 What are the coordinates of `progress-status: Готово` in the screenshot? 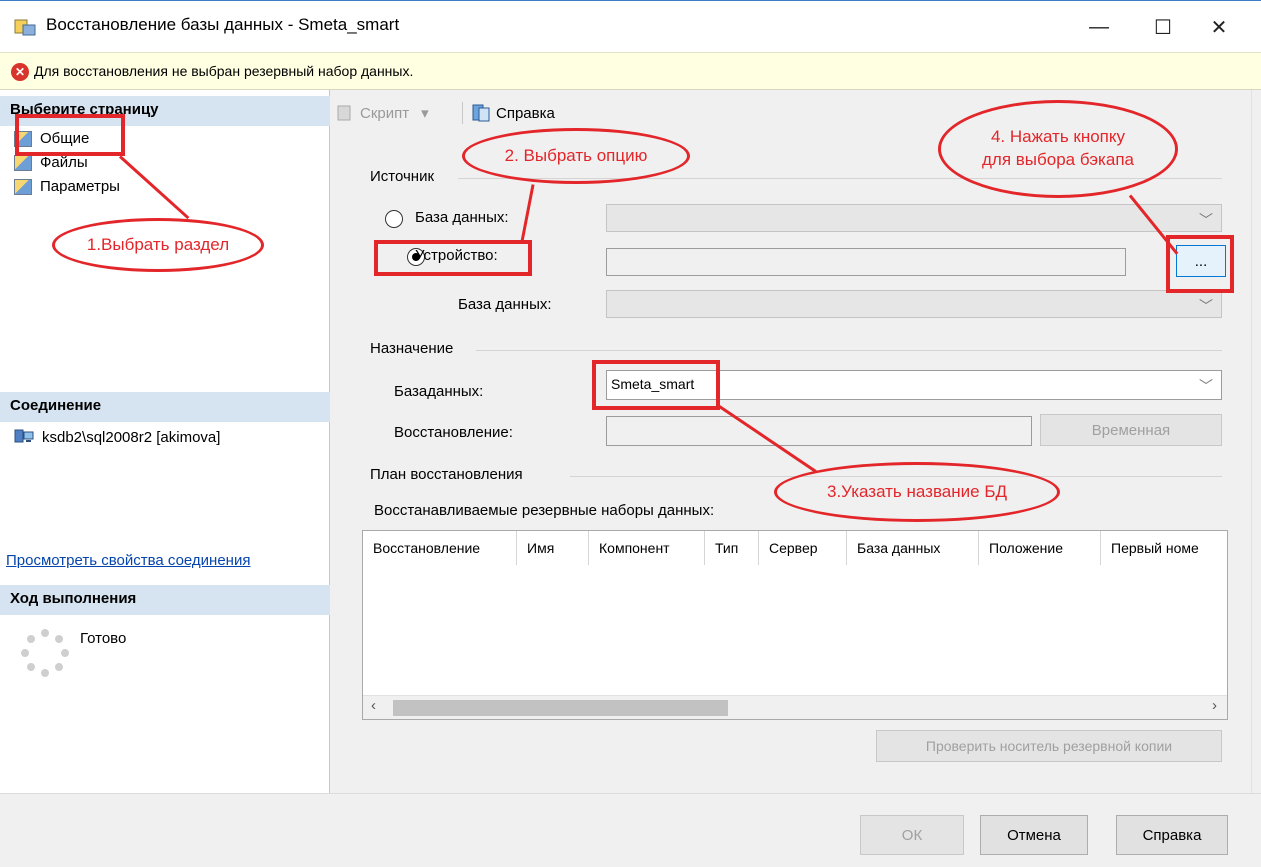 It's located at (103, 638).